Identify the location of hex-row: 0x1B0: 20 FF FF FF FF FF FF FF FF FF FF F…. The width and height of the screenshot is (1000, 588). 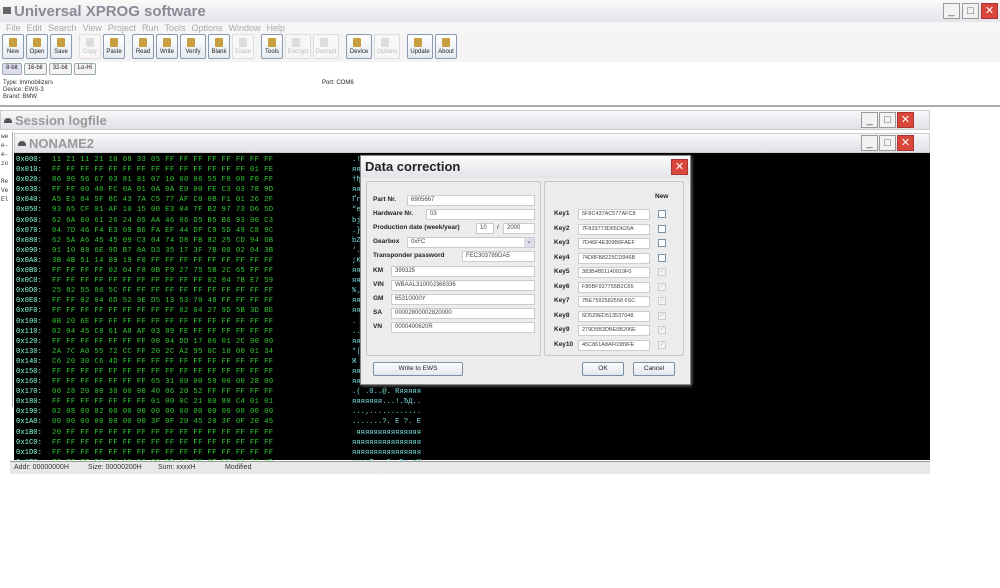
(472, 433).